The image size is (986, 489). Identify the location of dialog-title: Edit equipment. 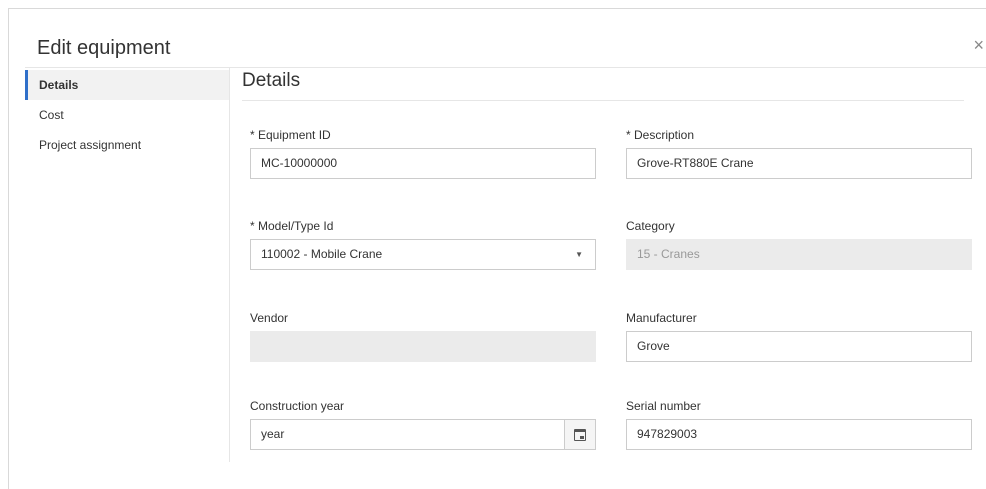
(104, 48).